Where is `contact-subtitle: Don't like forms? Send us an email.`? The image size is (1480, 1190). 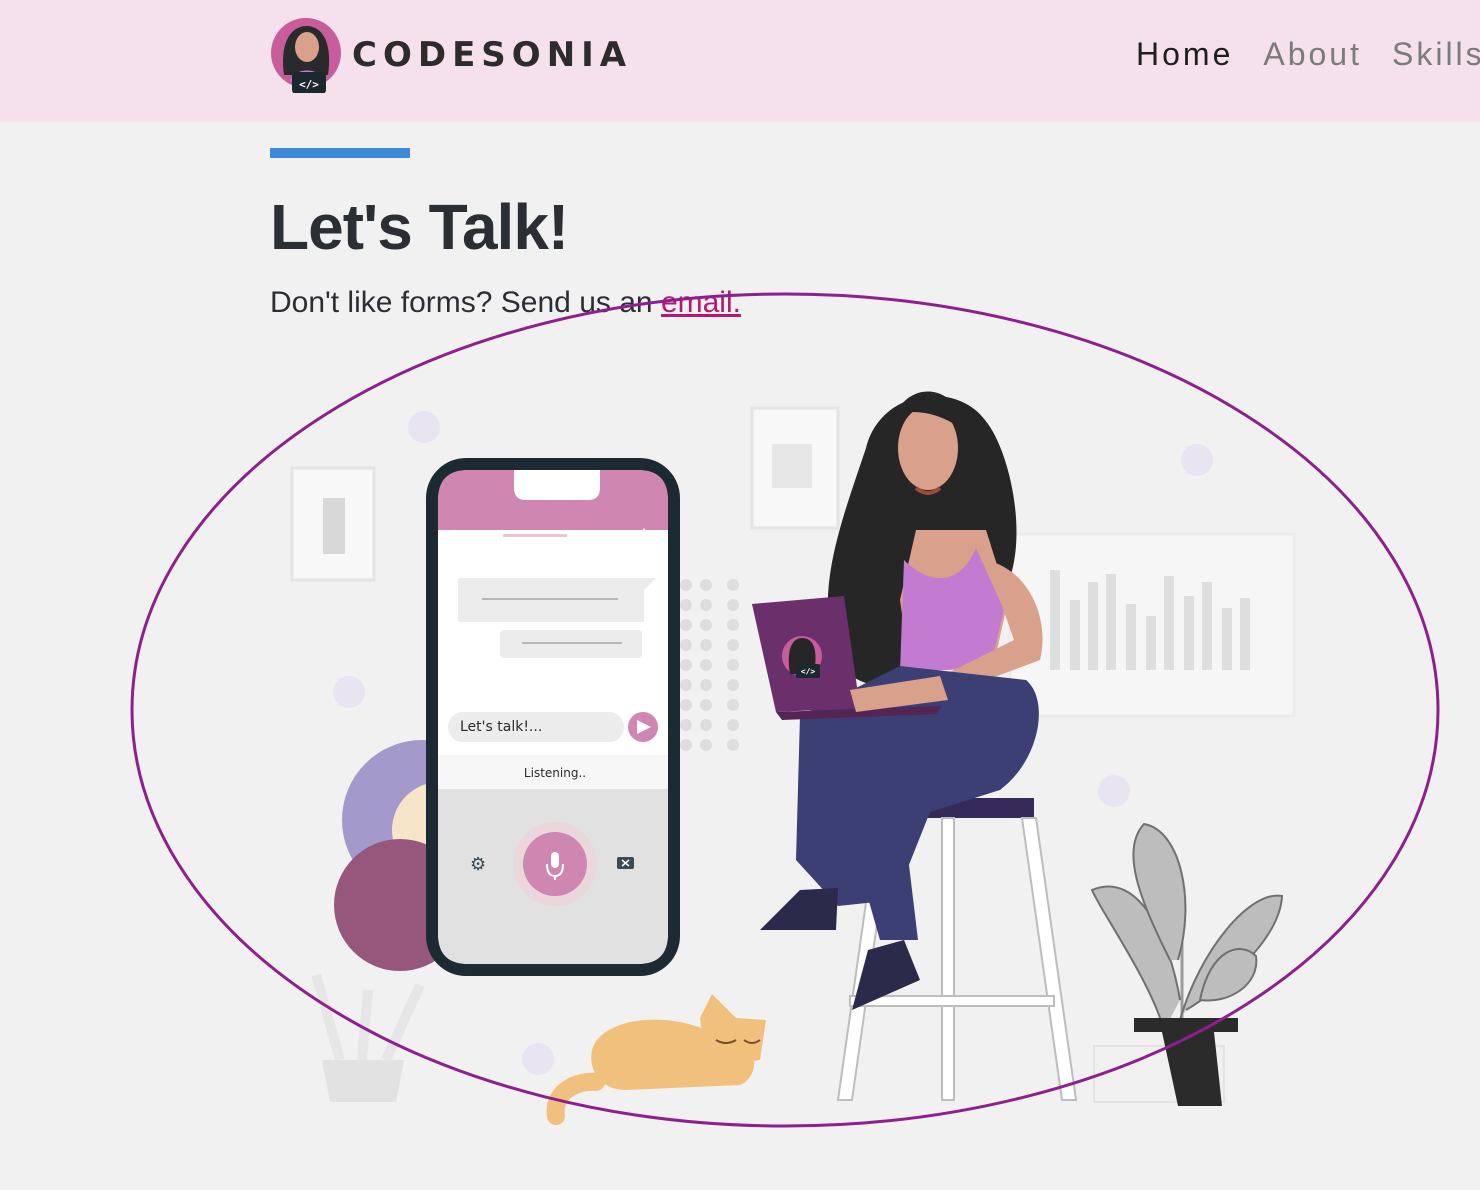
contact-subtitle: Don't like forms? Send us an email. is located at coordinates (505, 303).